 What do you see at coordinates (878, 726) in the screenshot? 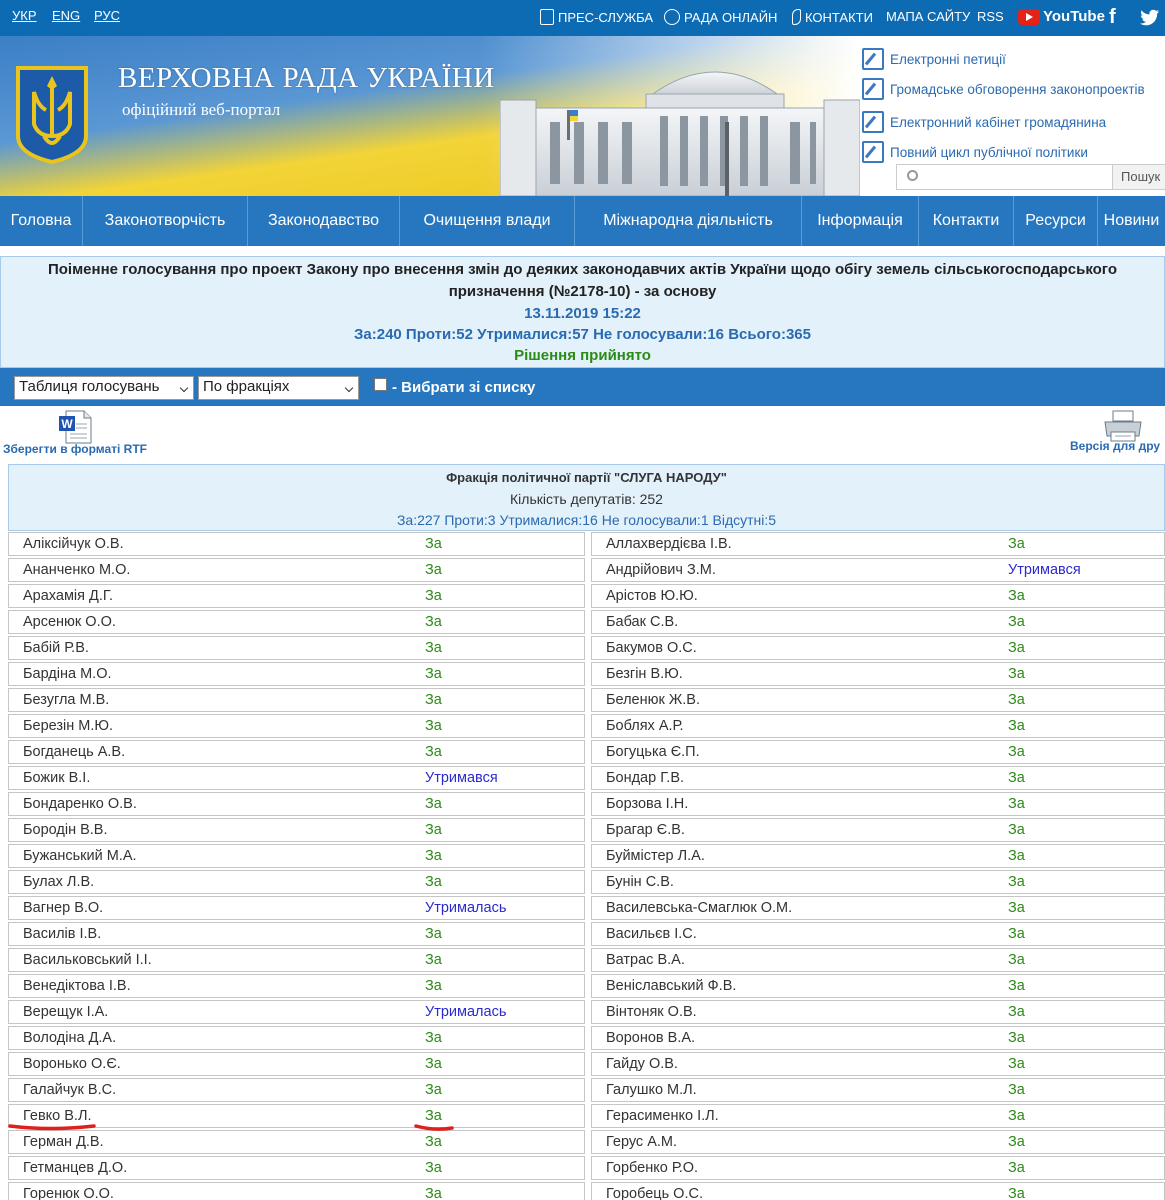
I see `deputy-row: Боблях А.Р. За` at bounding box center [878, 726].